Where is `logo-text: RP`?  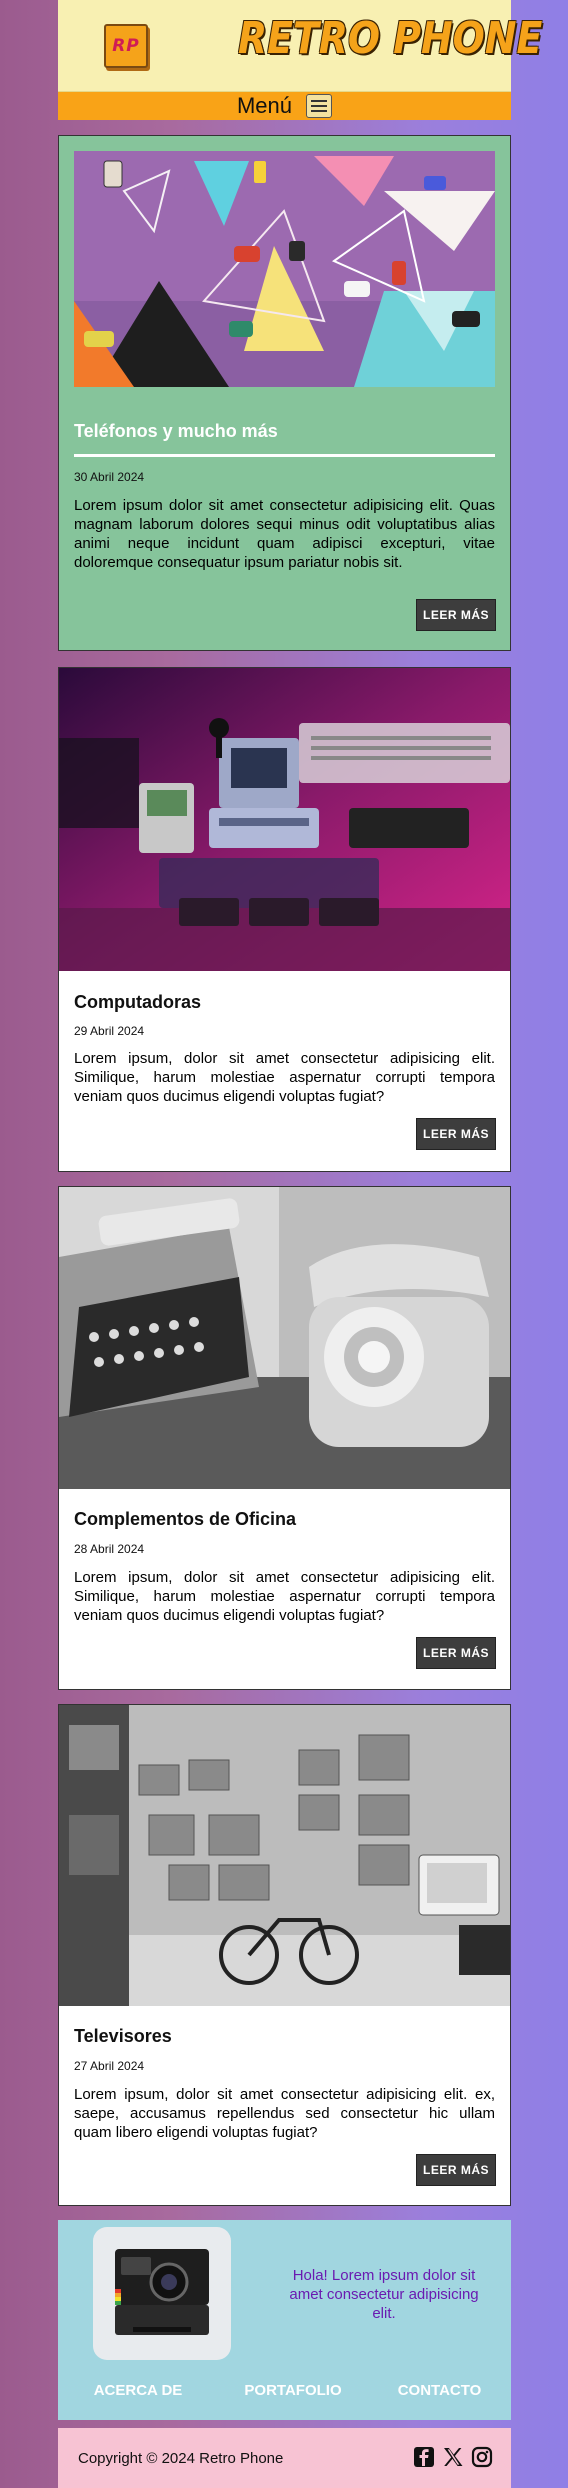 logo-text: RP is located at coordinates (126, 46).